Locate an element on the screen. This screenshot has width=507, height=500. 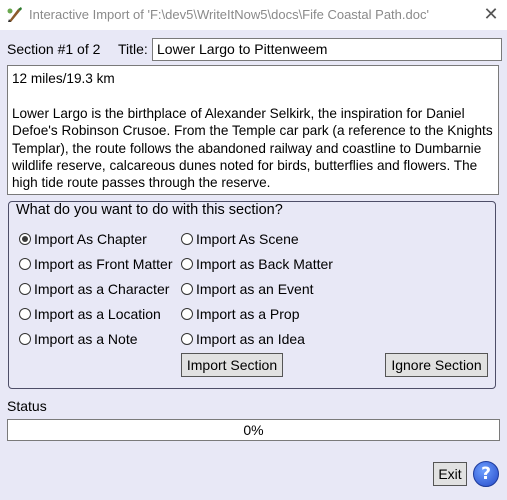
radio-import-as-location: Import as a Location is located at coordinates (90, 314).